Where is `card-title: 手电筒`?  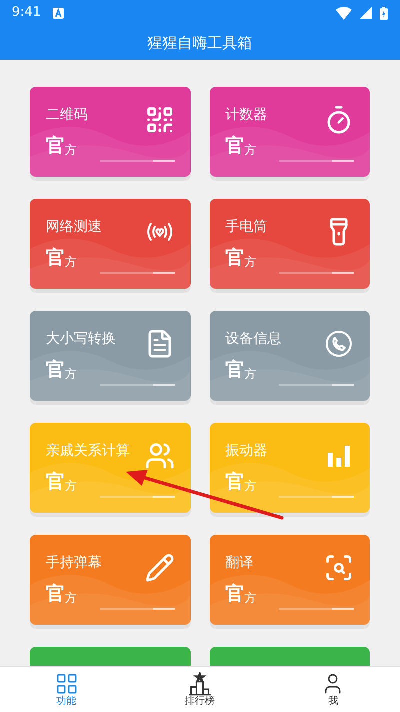 card-title: 手电筒 is located at coordinates (247, 227).